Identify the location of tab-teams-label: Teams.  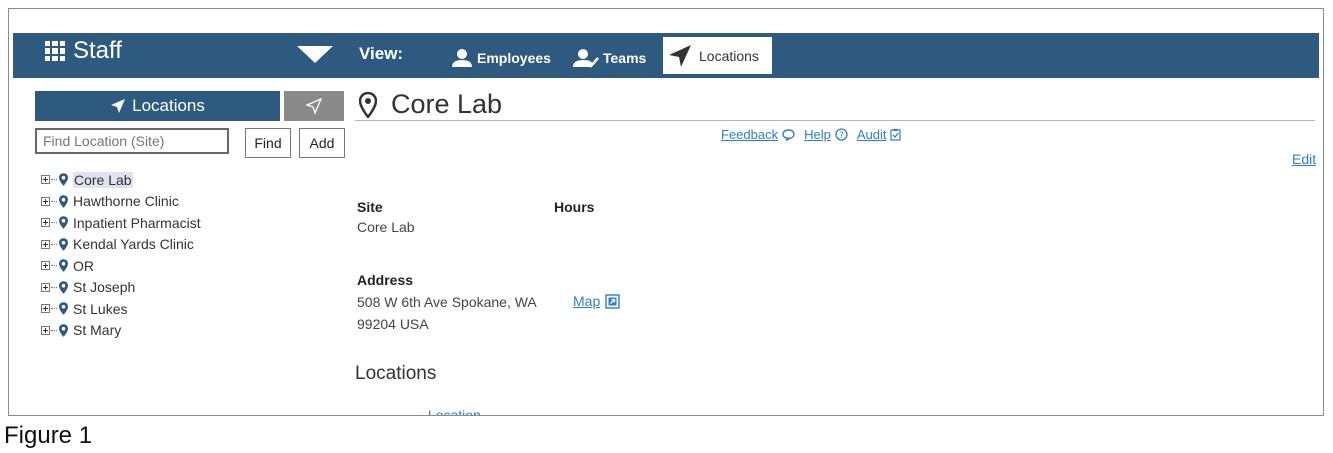
(625, 58).